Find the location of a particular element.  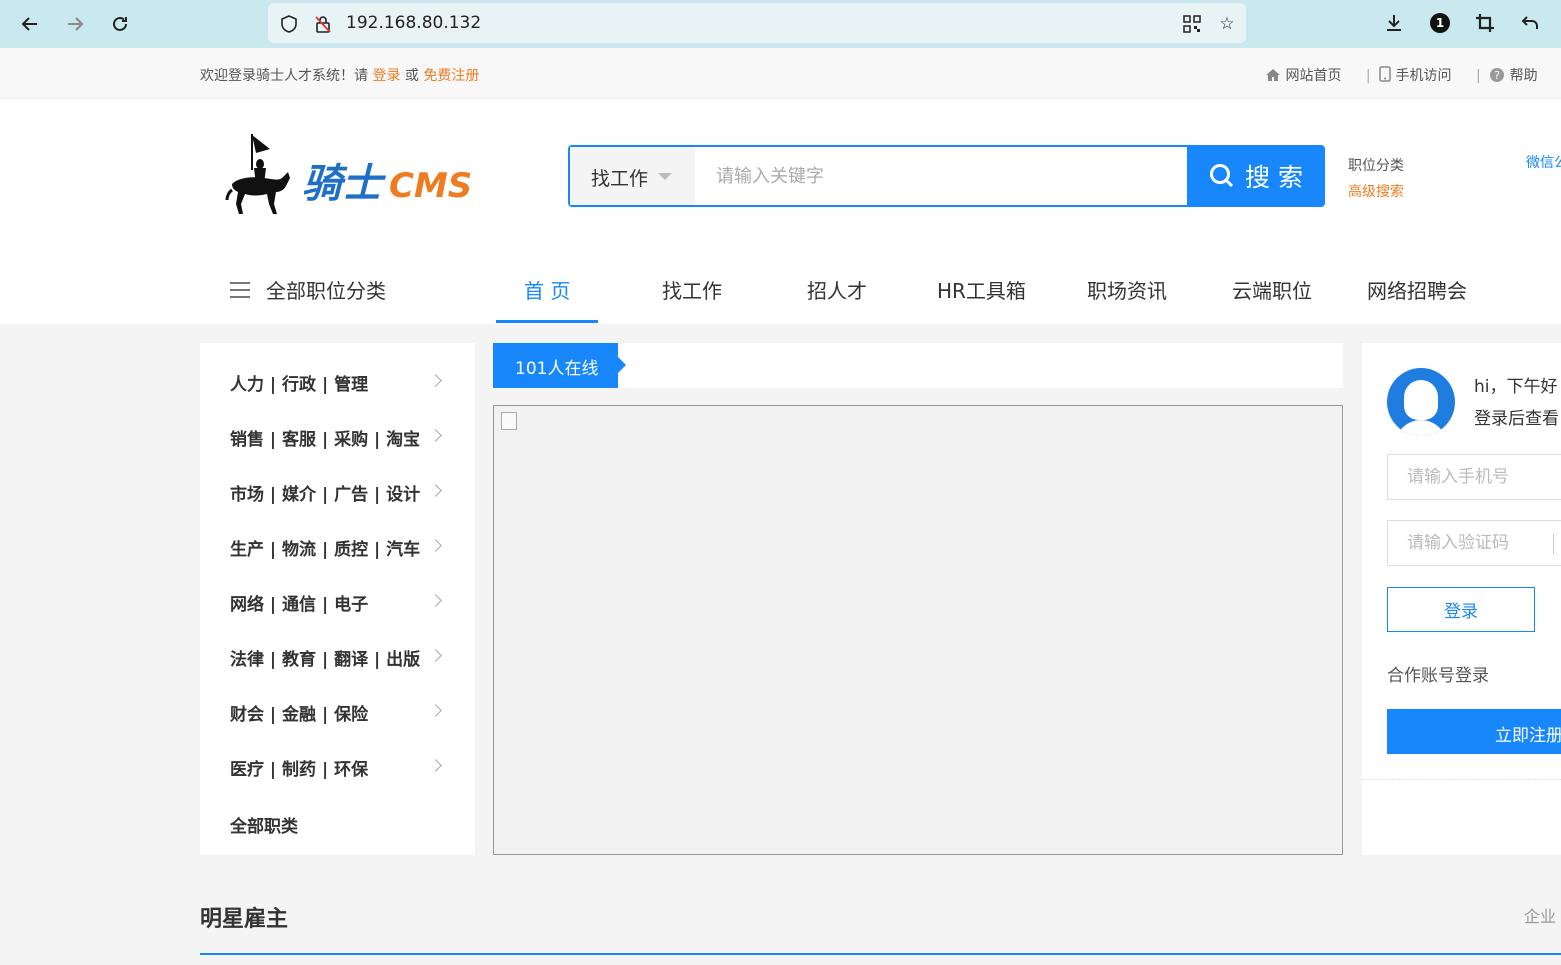

section-underline is located at coordinates (880, 954).